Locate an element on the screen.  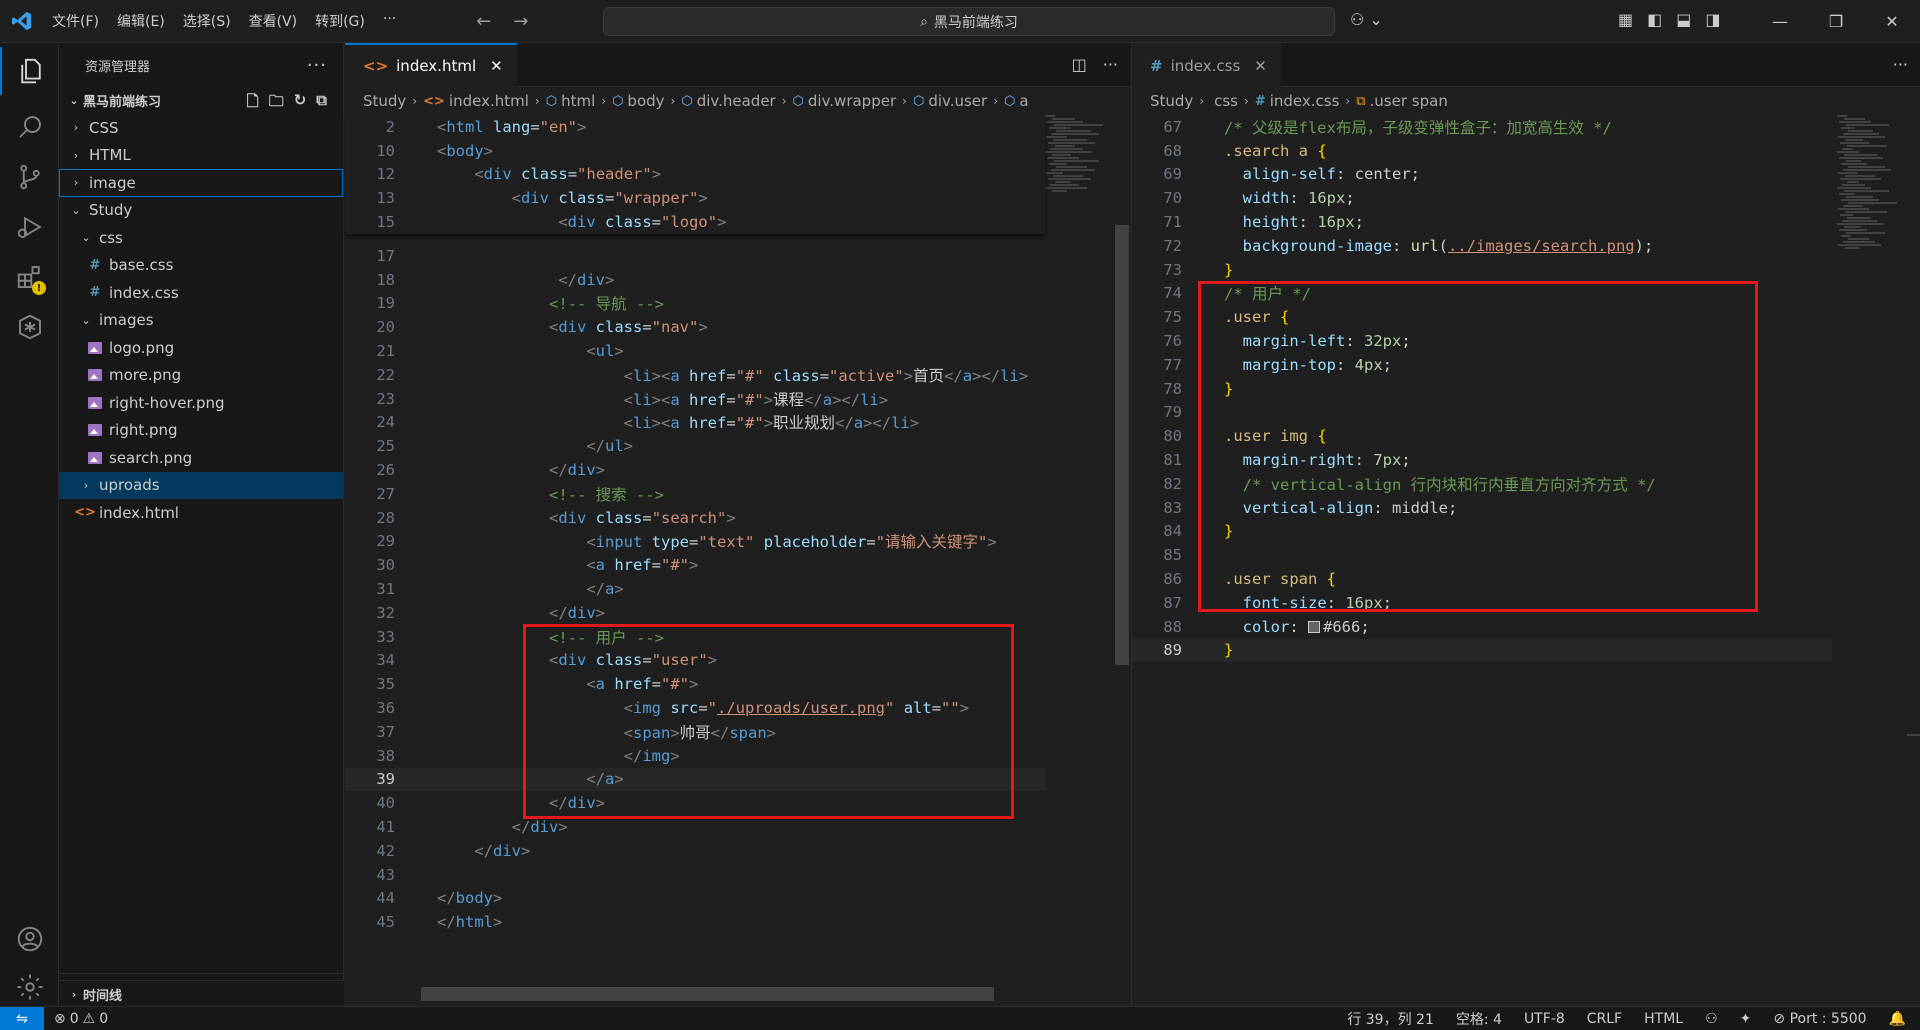
code-line: 24 <li><a href="#">职业规划</a></li> is located at coordinates (695, 423).